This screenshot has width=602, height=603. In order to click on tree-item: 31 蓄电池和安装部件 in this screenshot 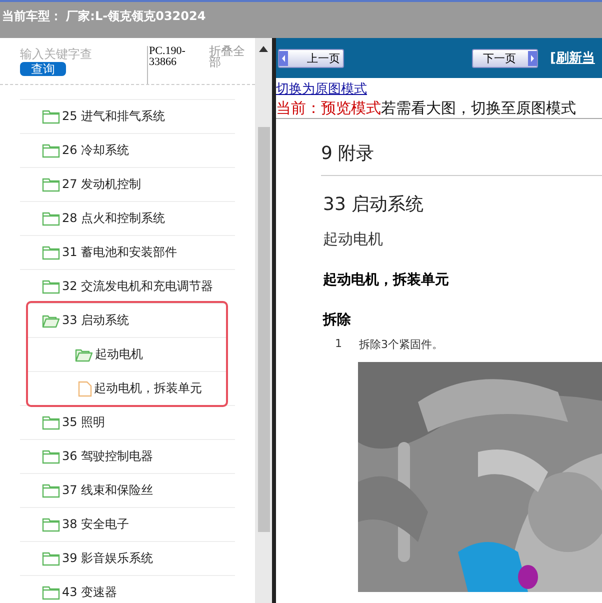, I will do `click(127, 252)`.